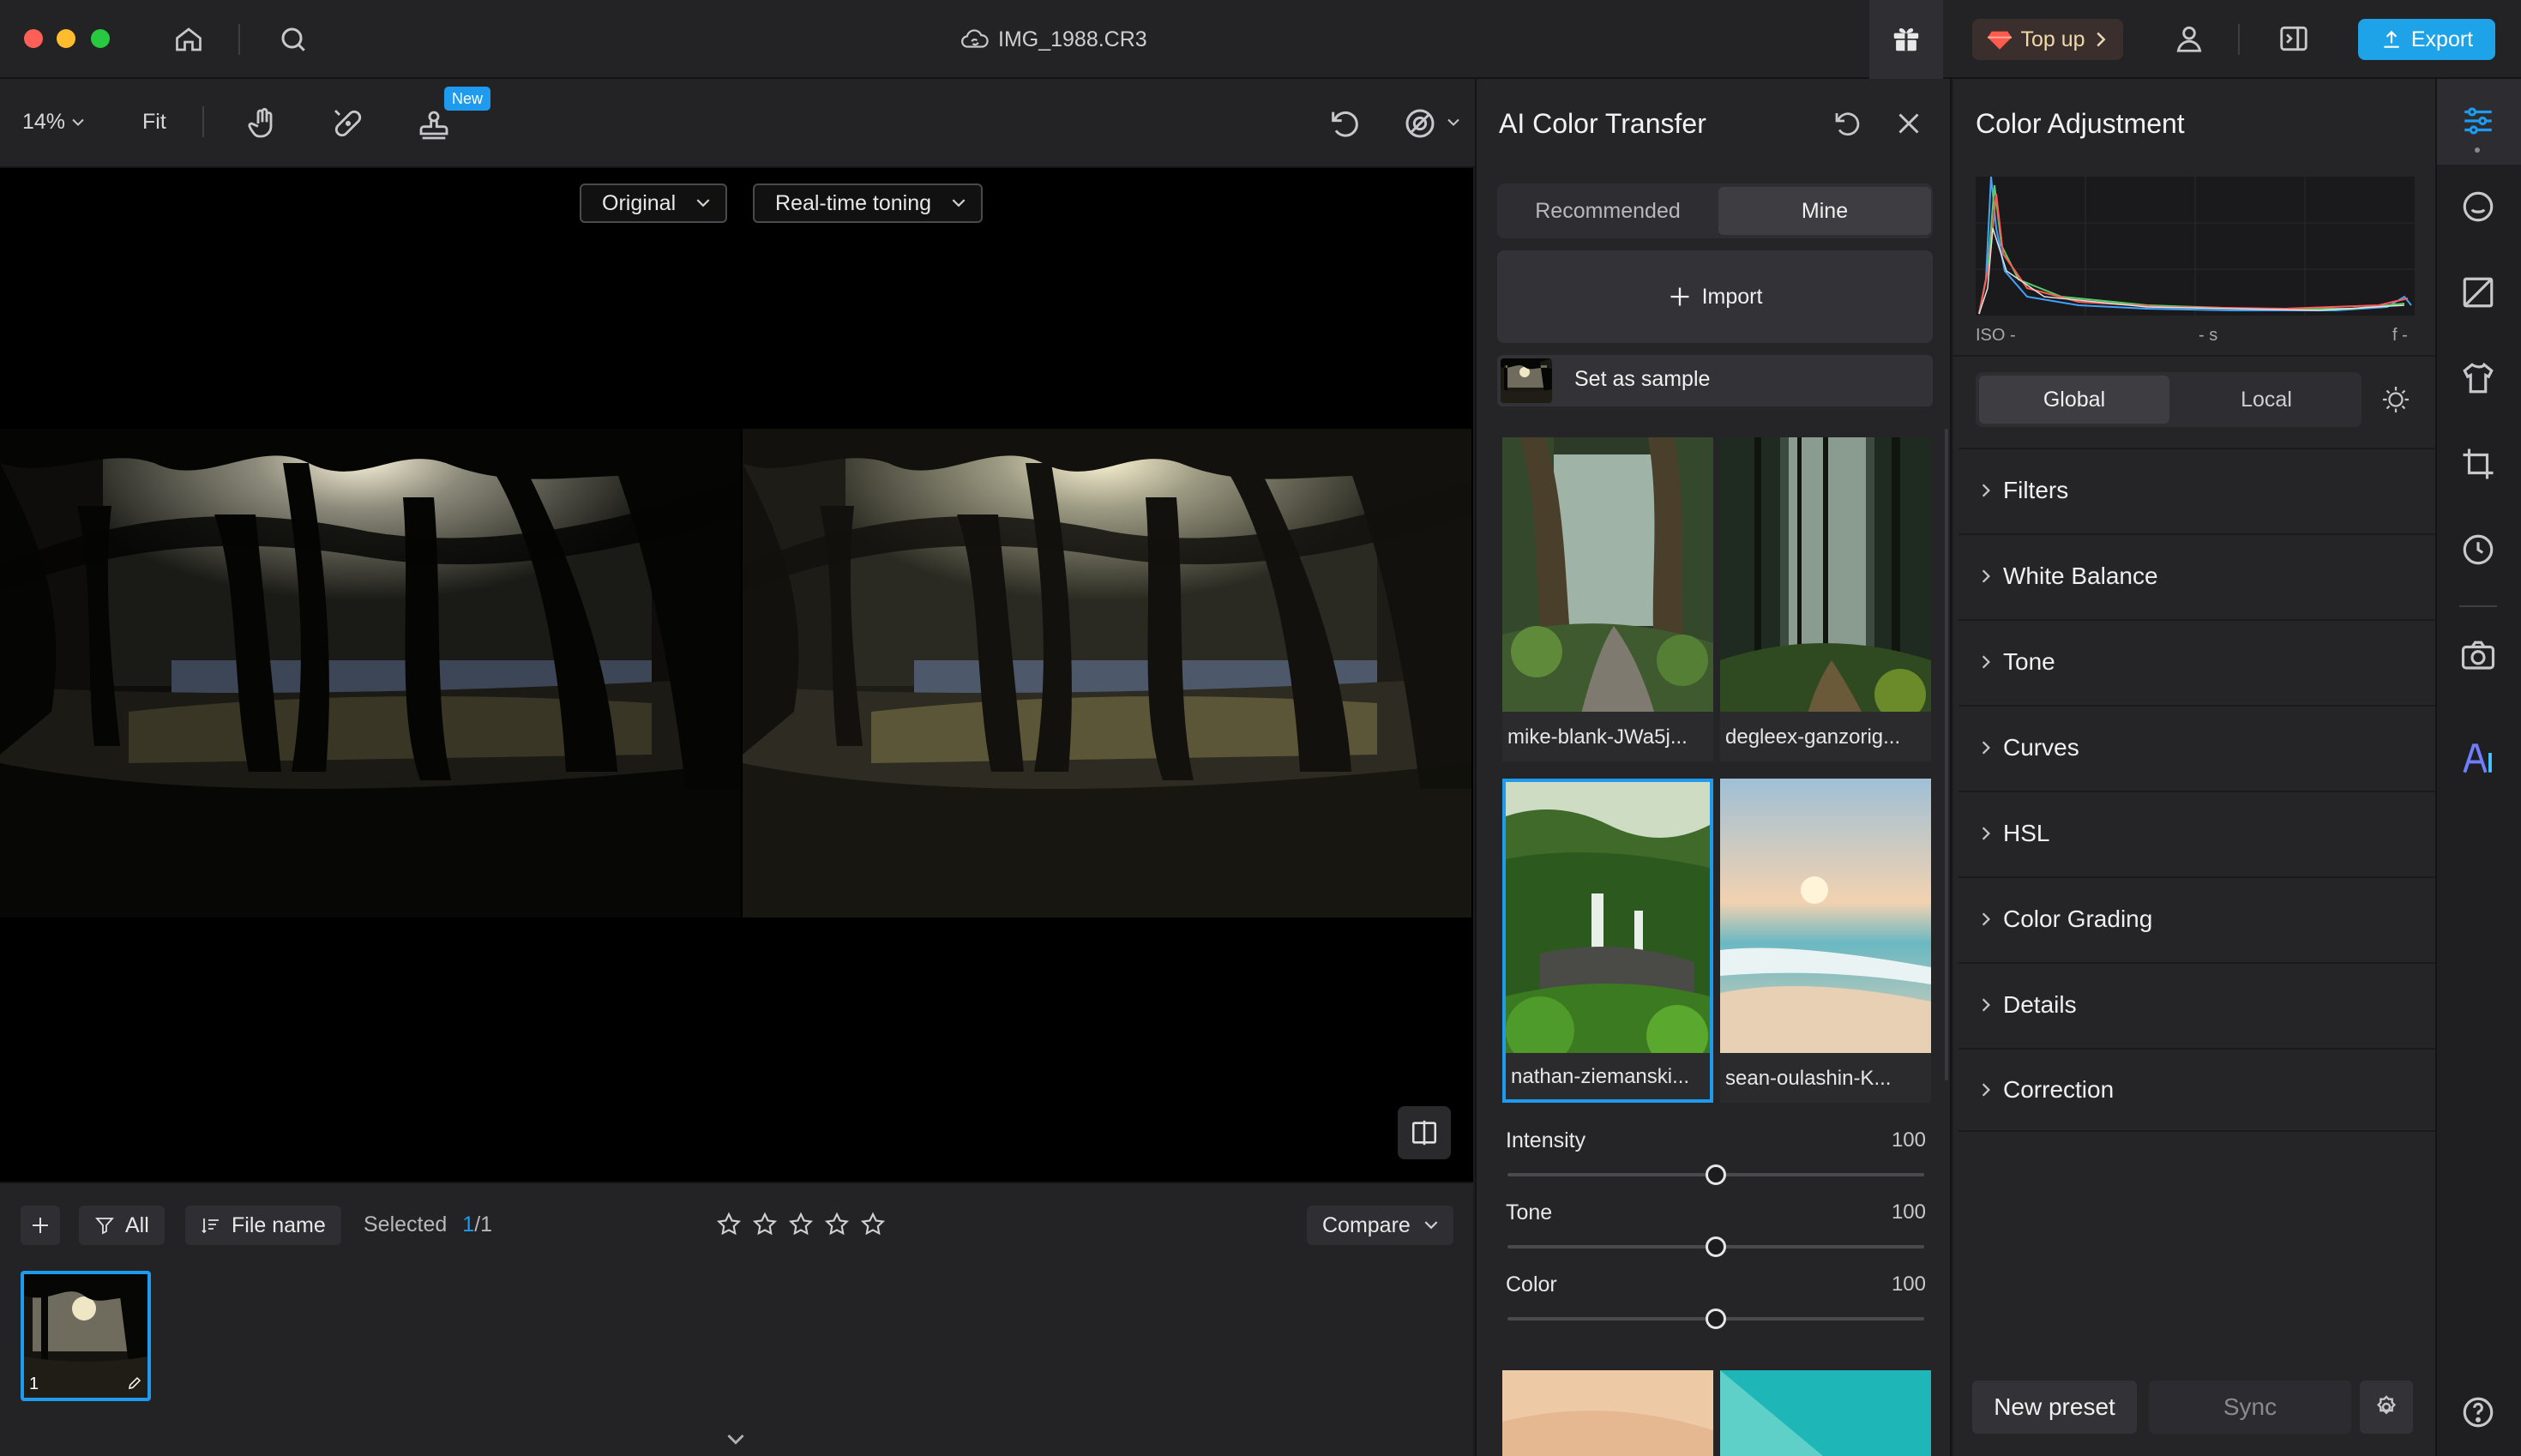  Describe the element at coordinates (1345, 123) in the screenshot. I see `undo-icon` at that location.